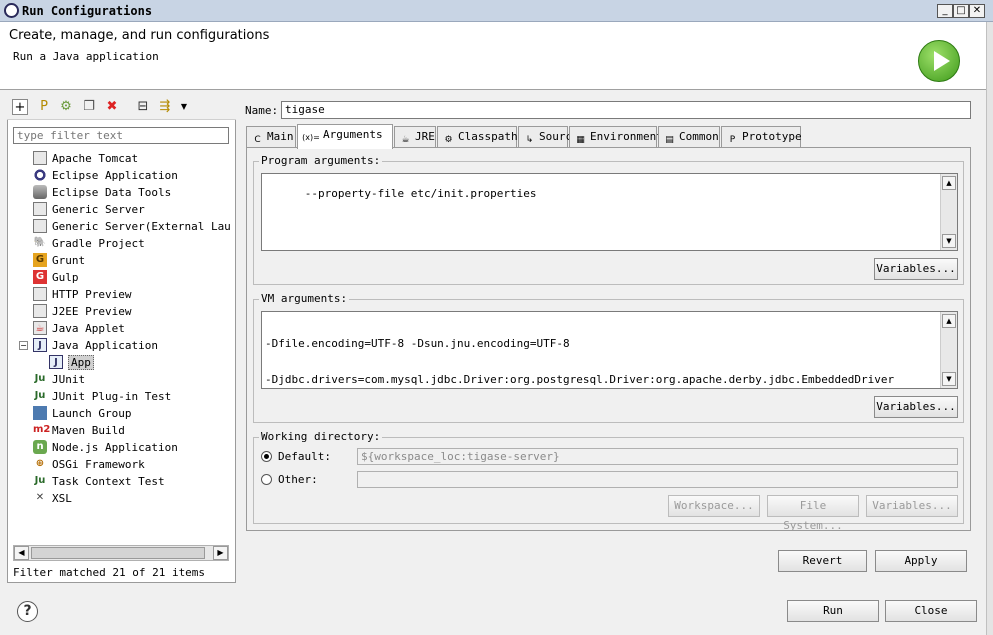  I want to click on common-icon: ▤, so click(669, 140).